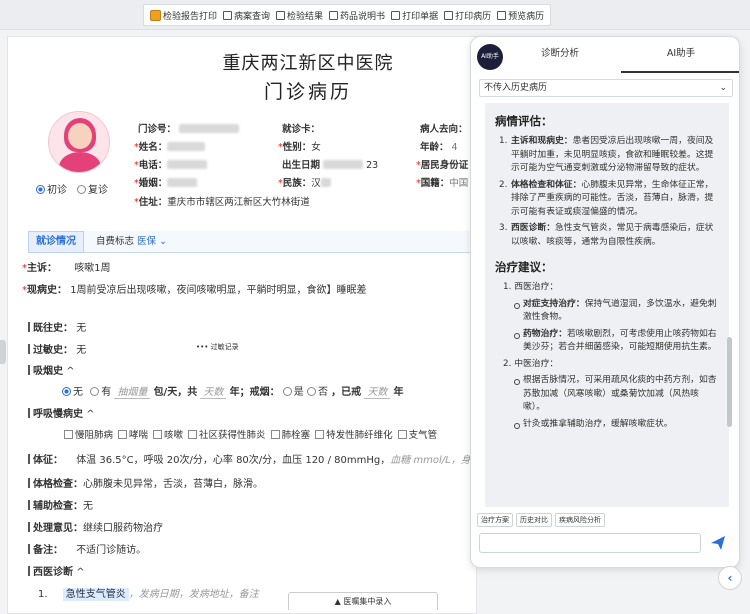 This screenshot has height=614, width=750. I want to click on treatment-bullet: 对症支持治疗：保持气道湿润，多饮温水，避免刺激性食物。, so click(616, 311).